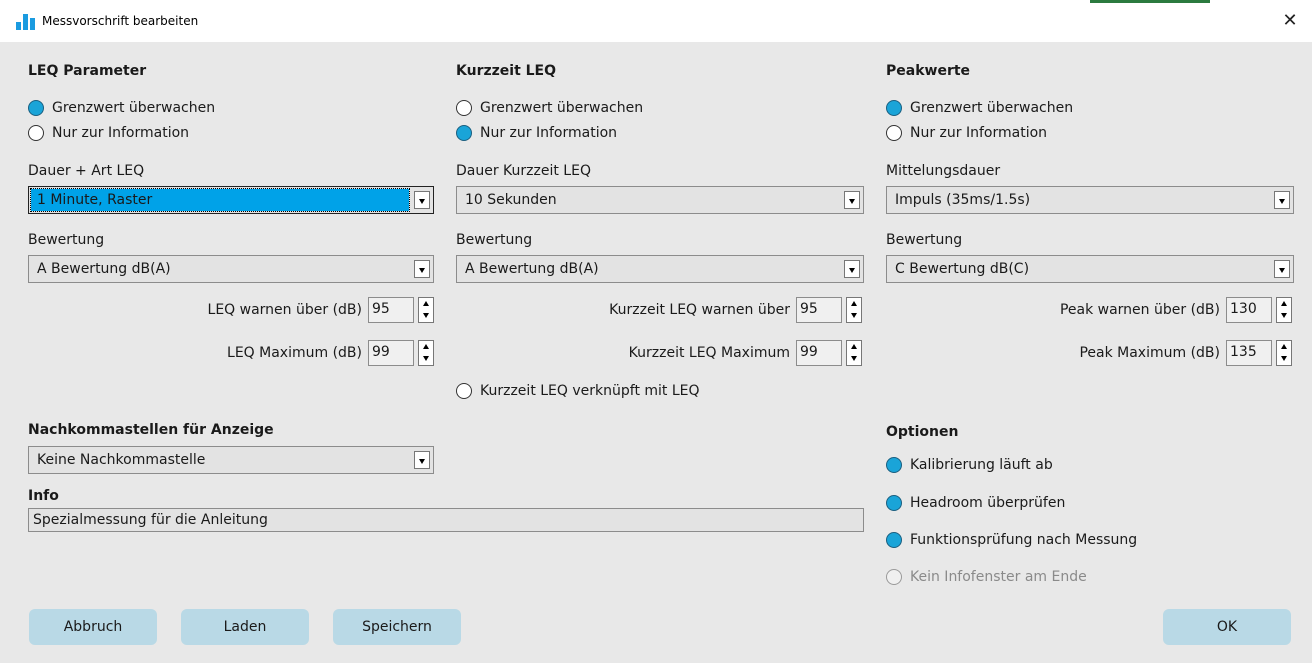 This screenshot has height=663, width=1312. Describe the element at coordinates (66, 240) in the screenshot. I see `leq-weighting-label: Bewertung` at that location.